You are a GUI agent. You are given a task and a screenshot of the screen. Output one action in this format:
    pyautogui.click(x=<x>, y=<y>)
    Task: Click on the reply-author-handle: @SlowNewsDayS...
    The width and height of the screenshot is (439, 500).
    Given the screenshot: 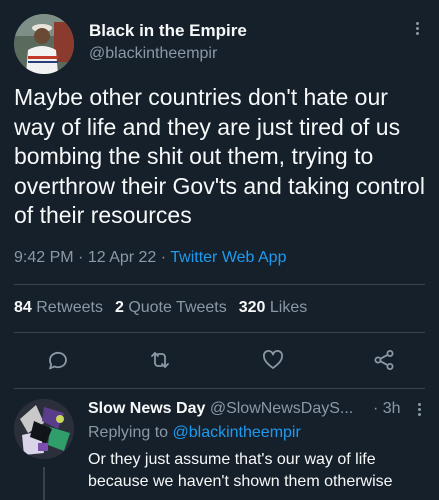 What is the action you would take?
    pyautogui.click(x=281, y=408)
    